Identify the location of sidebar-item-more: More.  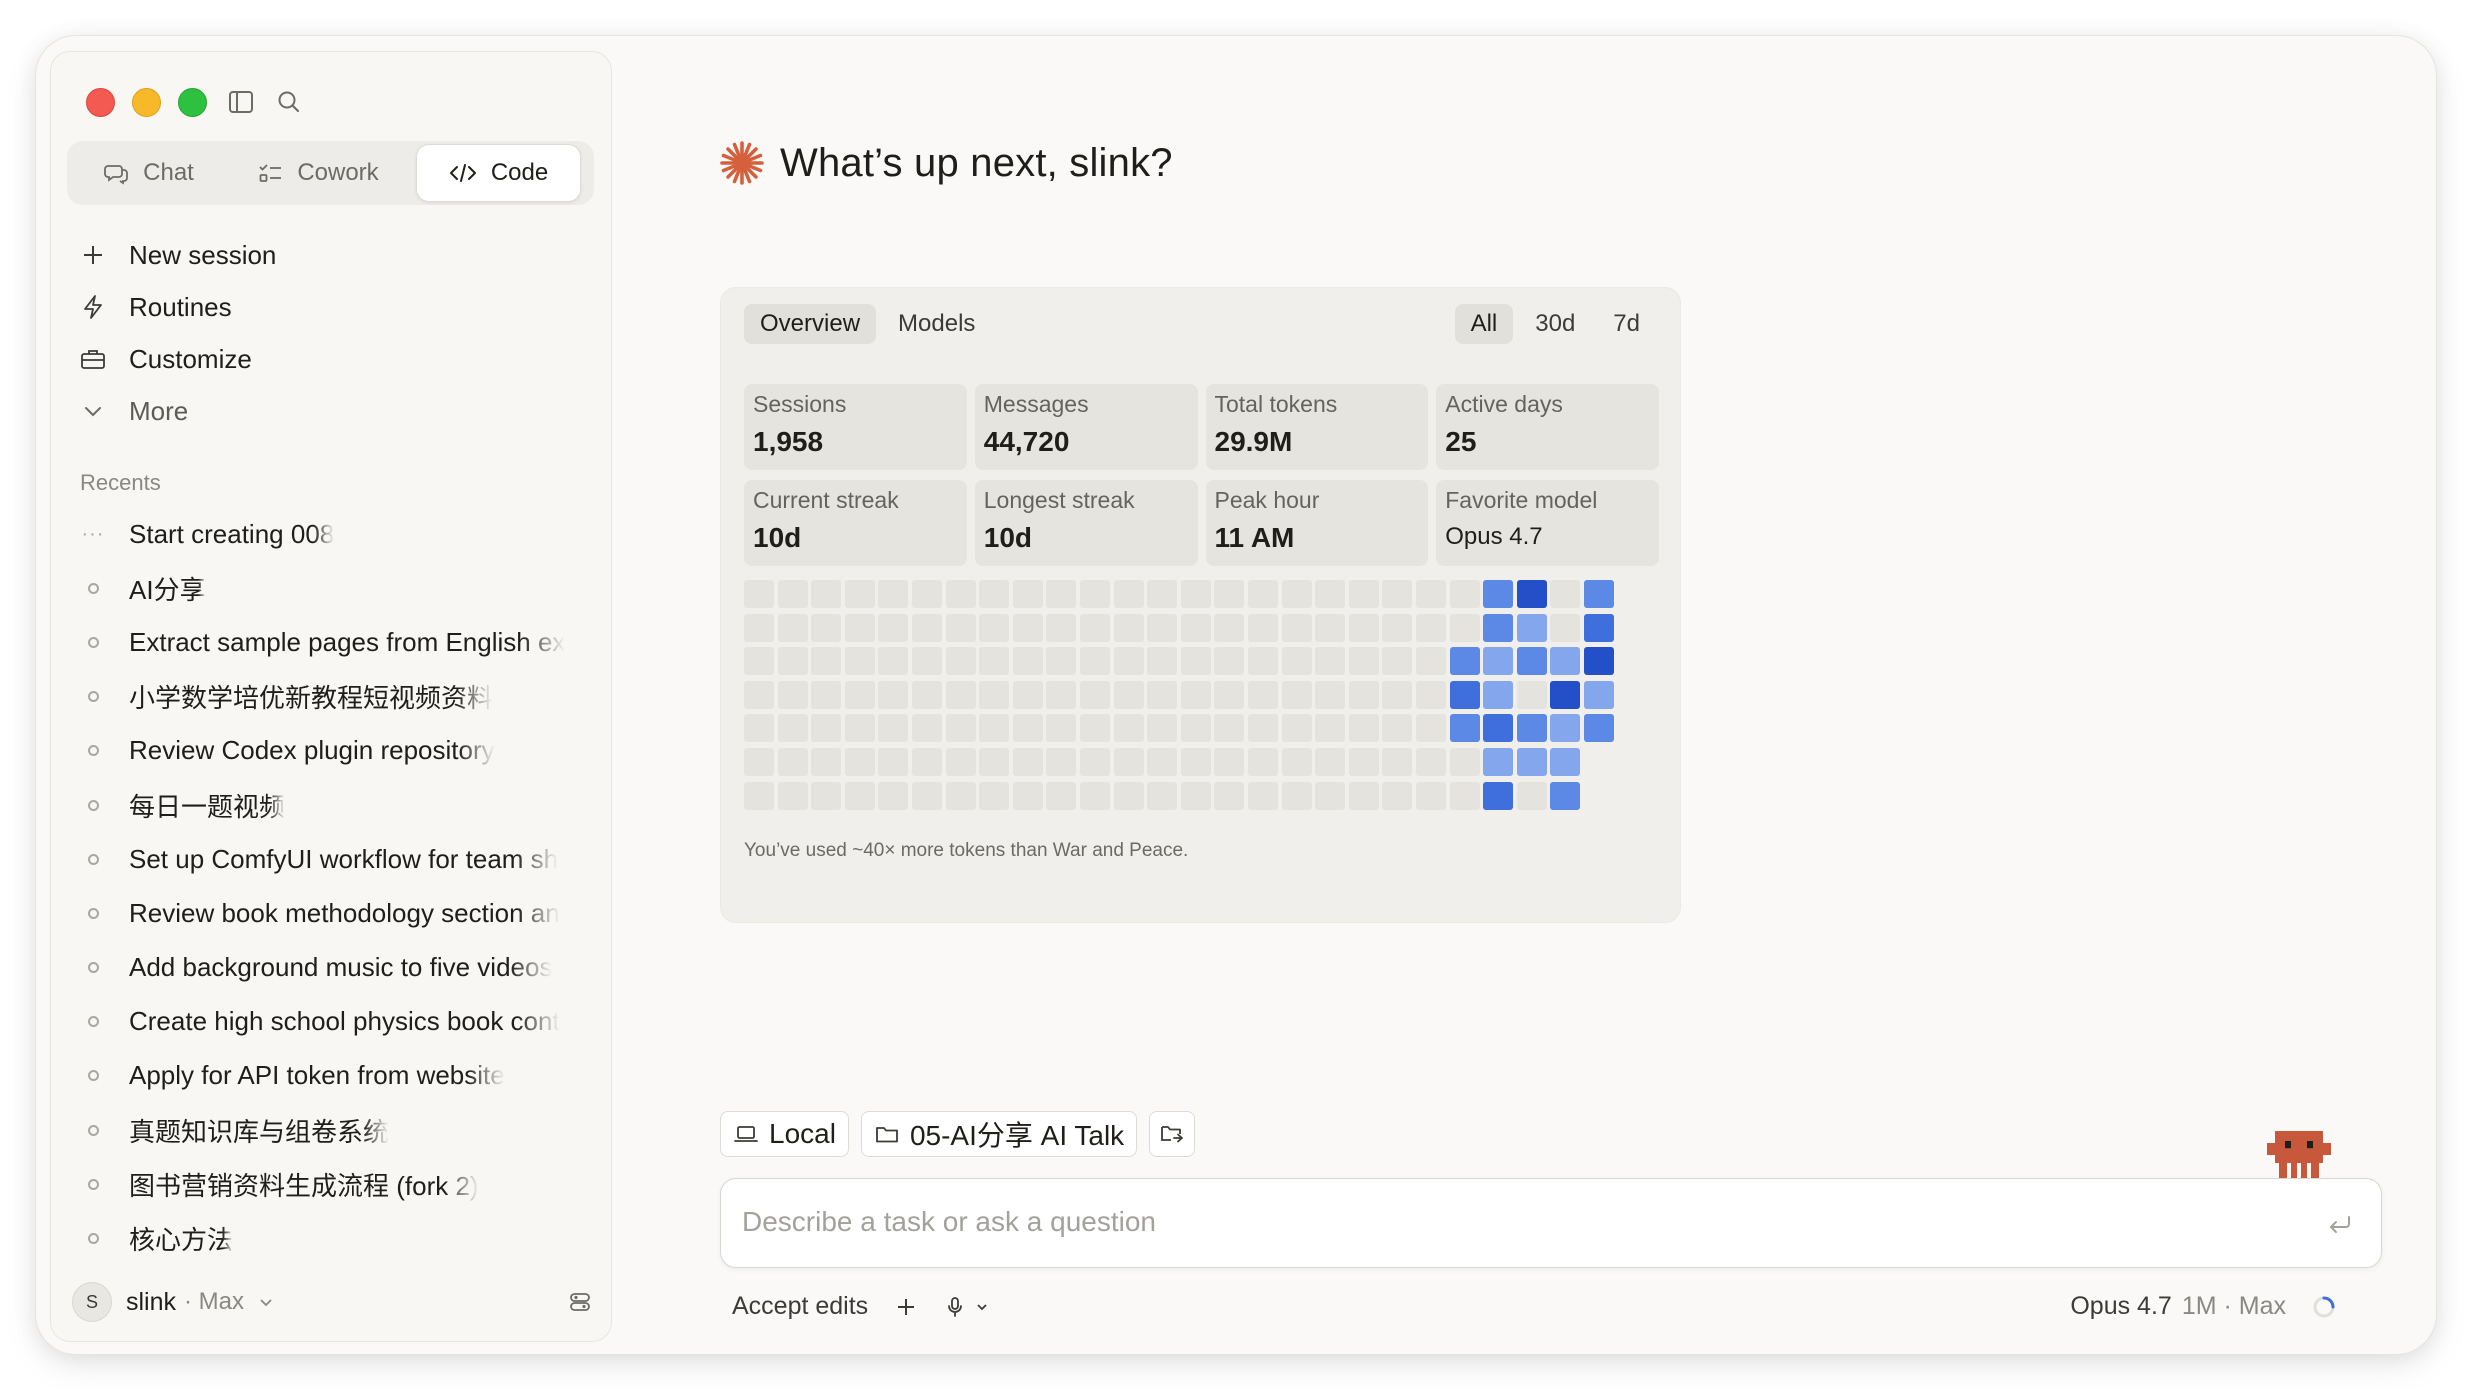
(337, 411).